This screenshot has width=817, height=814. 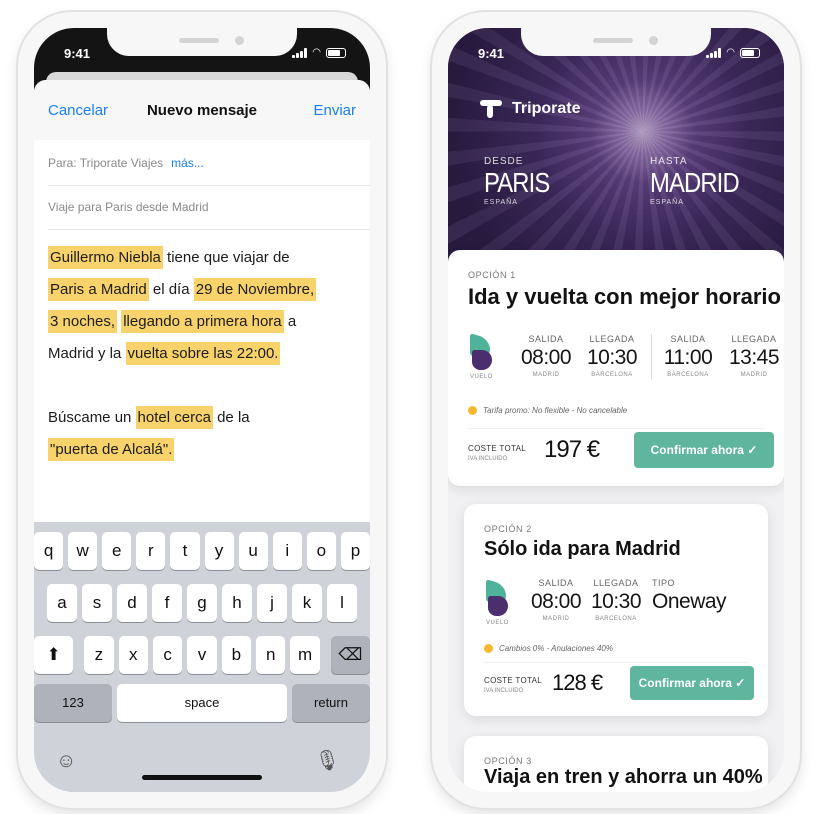 What do you see at coordinates (237, 603) in the screenshot?
I see `key: h` at bounding box center [237, 603].